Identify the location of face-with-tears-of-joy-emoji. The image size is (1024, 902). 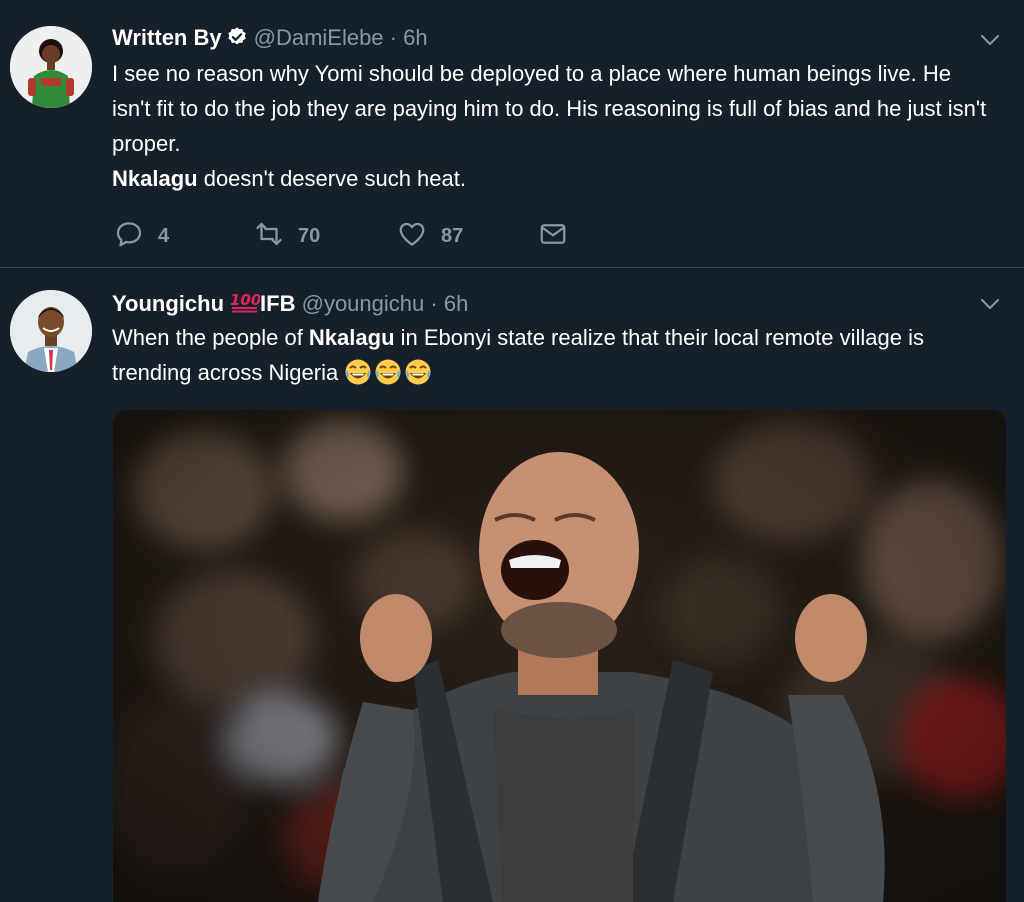
(389, 372).